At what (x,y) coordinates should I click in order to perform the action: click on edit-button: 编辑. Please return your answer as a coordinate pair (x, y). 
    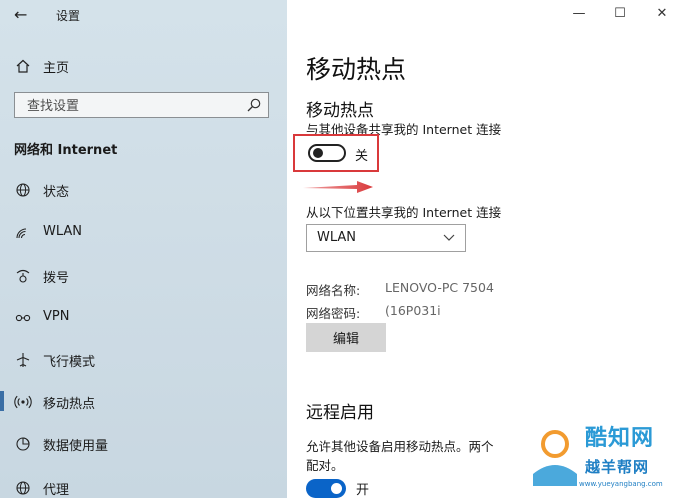
    Looking at the image, I should click on (346, 337).